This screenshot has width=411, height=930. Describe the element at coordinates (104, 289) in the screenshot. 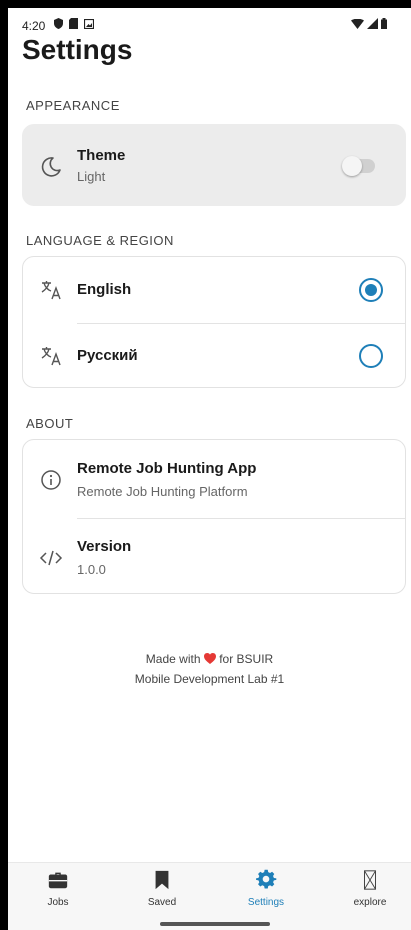

I see `language-label-english: English` at that location.